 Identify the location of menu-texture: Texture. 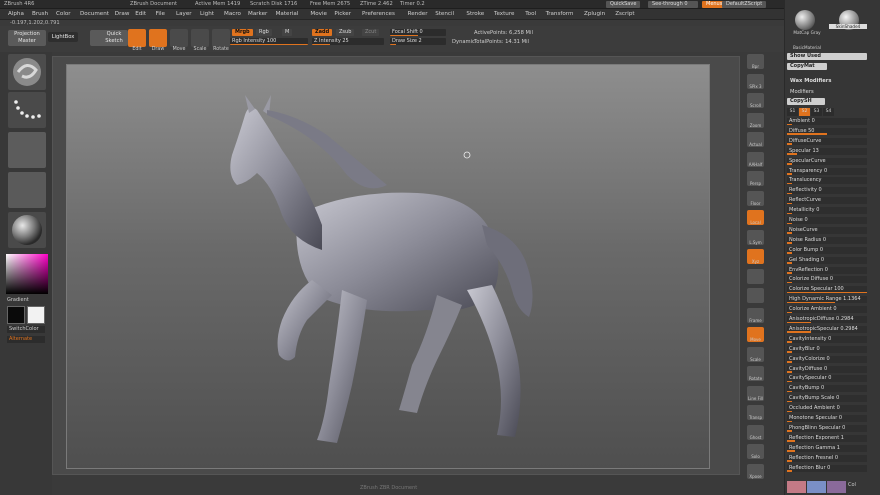
(504, 14).